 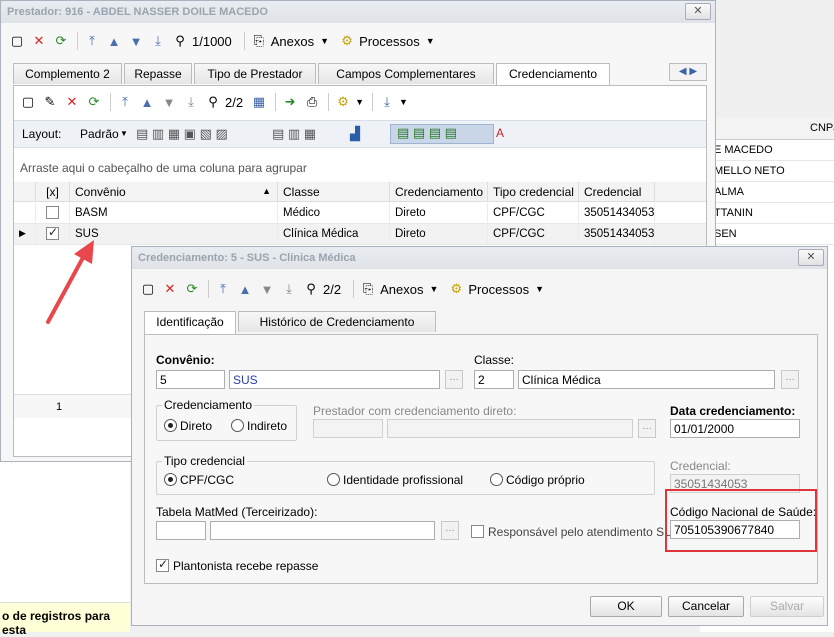 I want to click on radio-identidade-indicator, so click(x=333, y=479).